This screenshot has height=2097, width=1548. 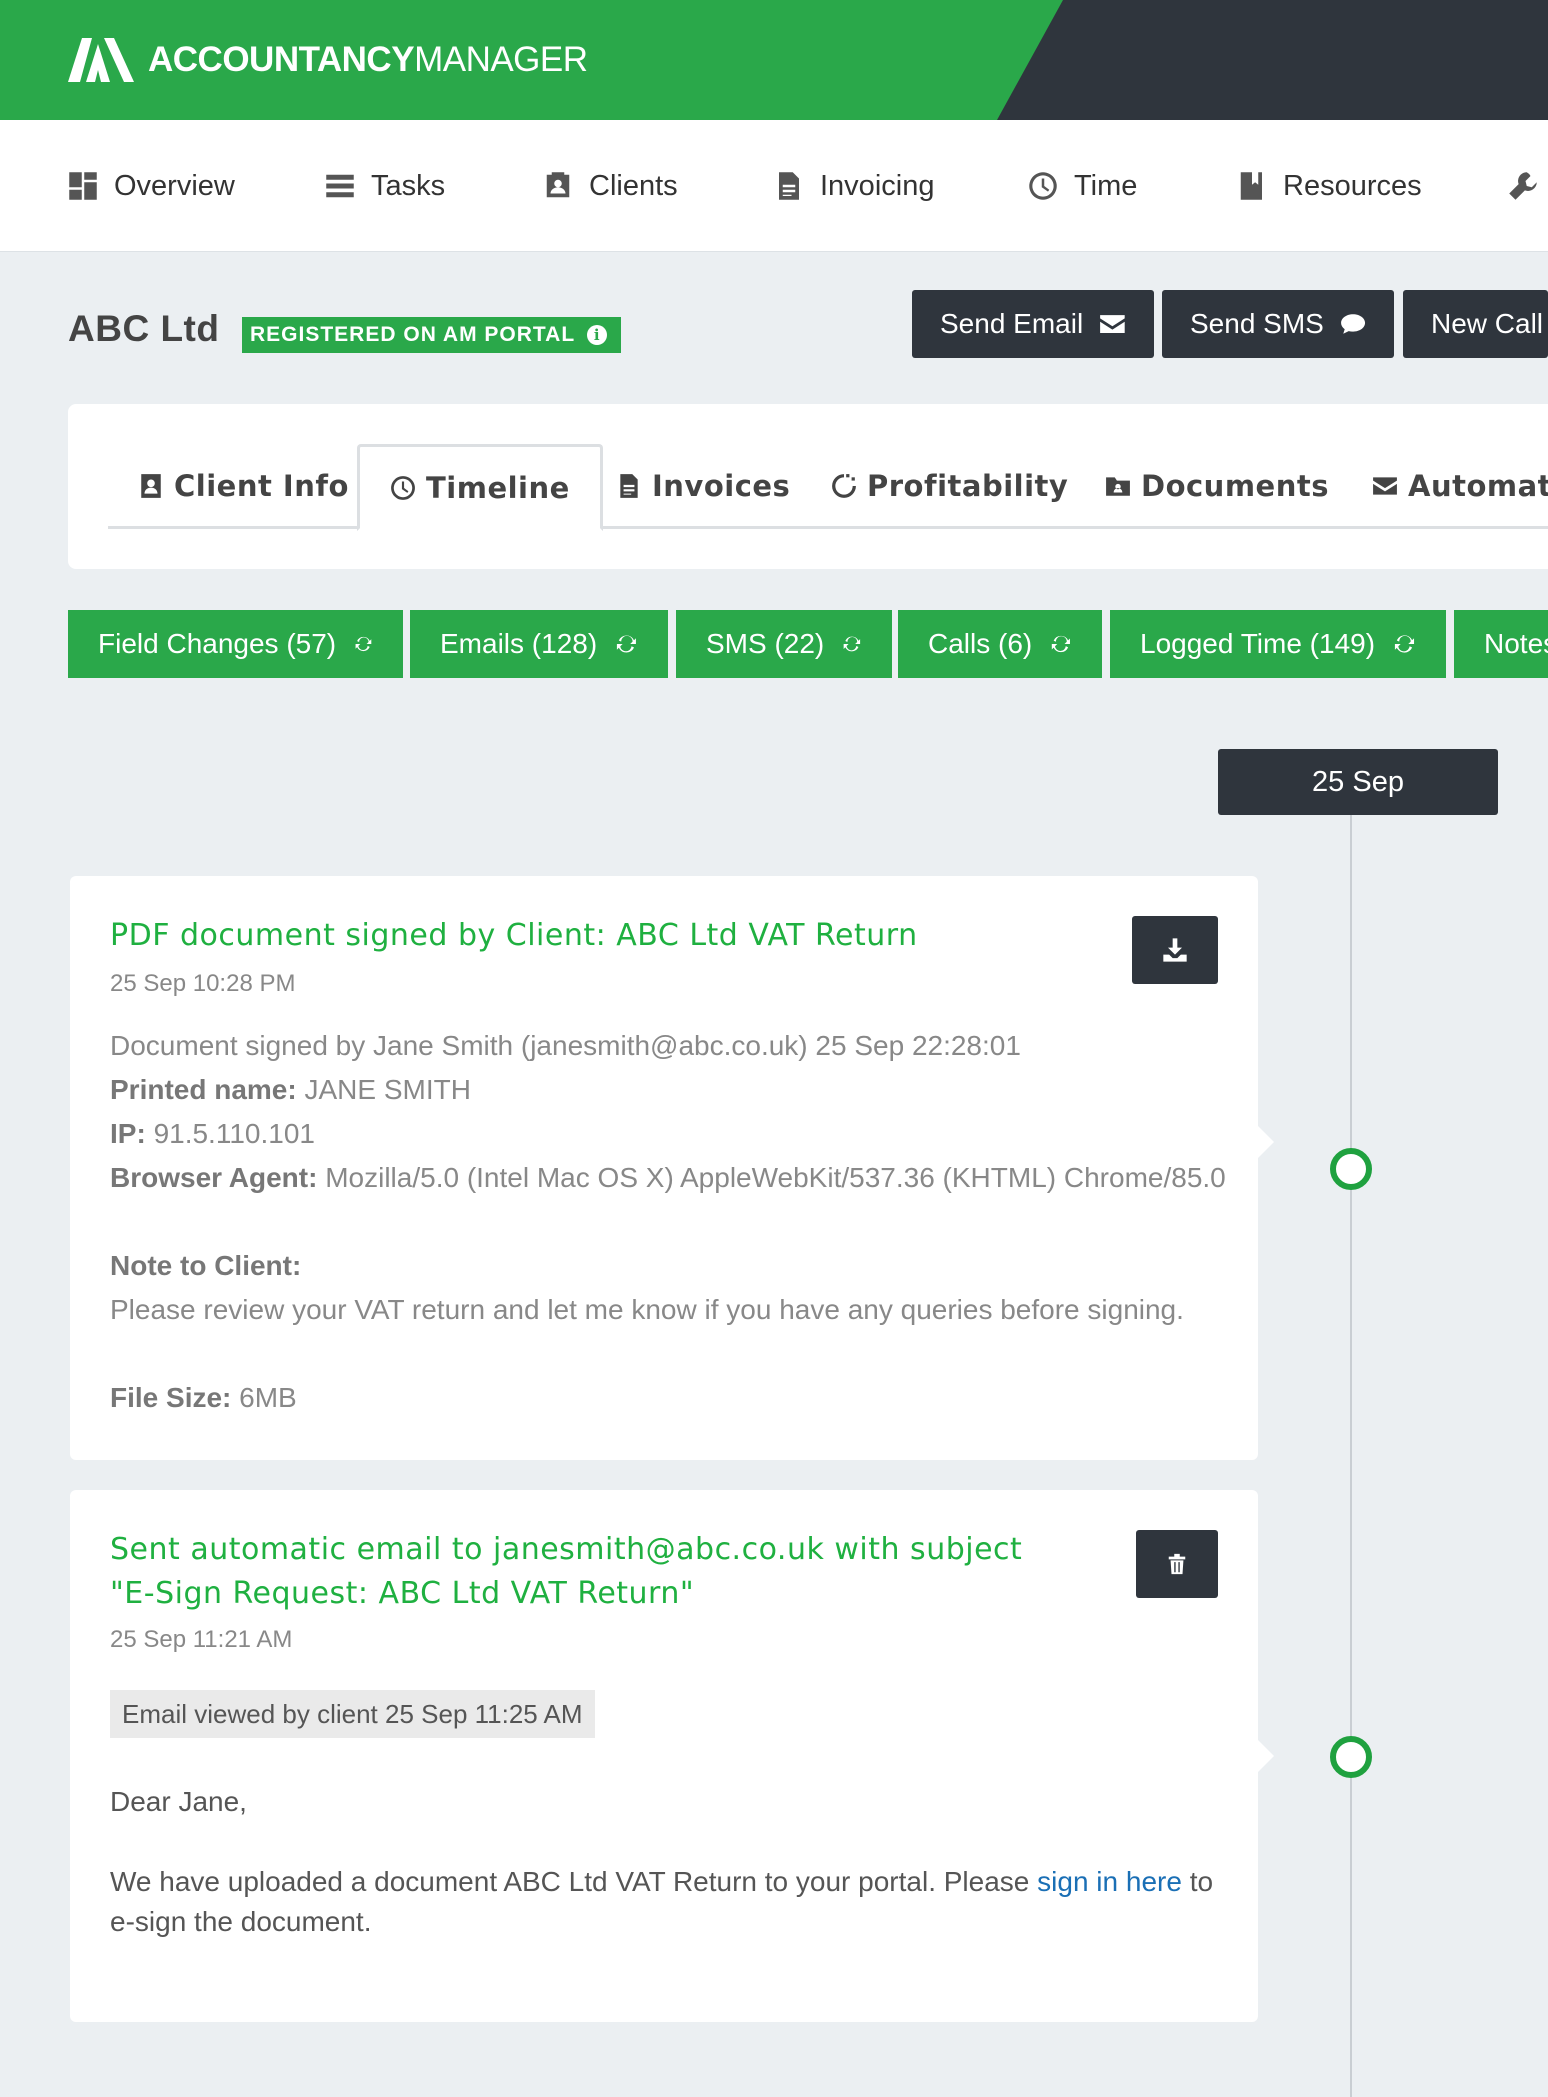 I want to click on tab-label: Automatic, so click(x=1478, y=486).